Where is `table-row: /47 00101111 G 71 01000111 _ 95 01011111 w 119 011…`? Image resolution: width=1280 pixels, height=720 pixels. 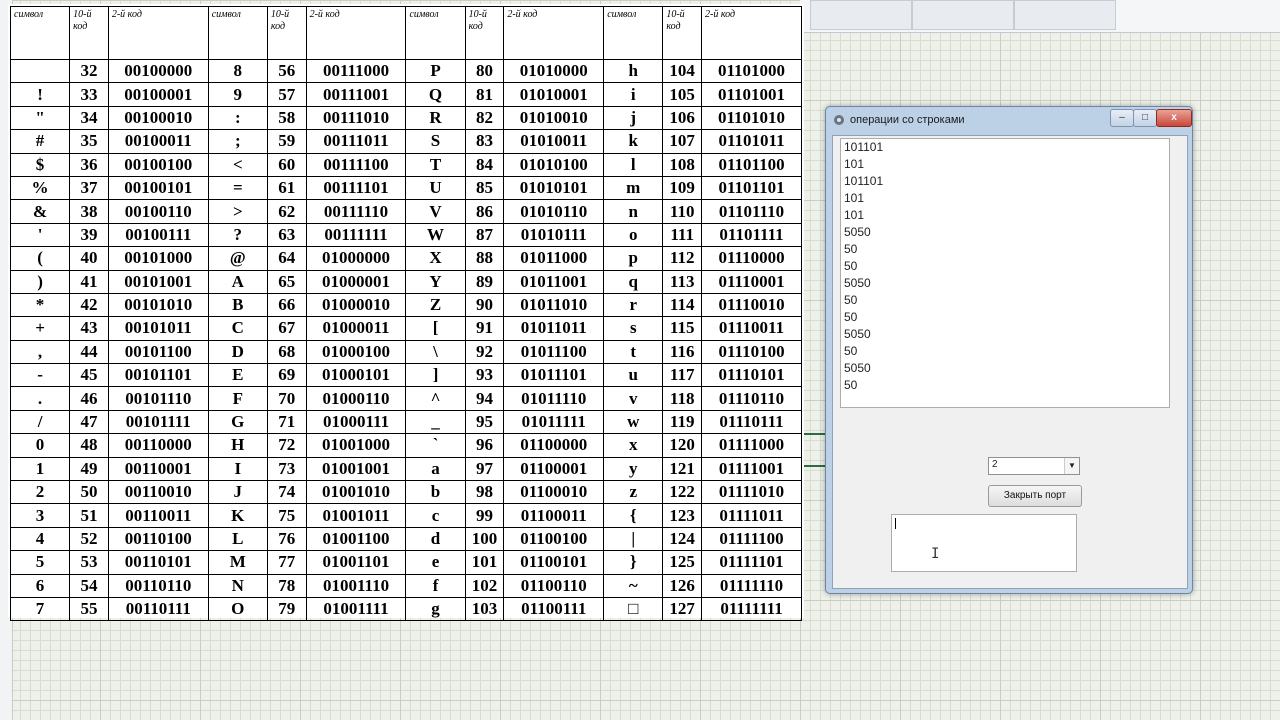 table-row: /47 00101111 G 71 01000111 _ 95 01011111 w 119 011… is located at coordinates (405, 422).